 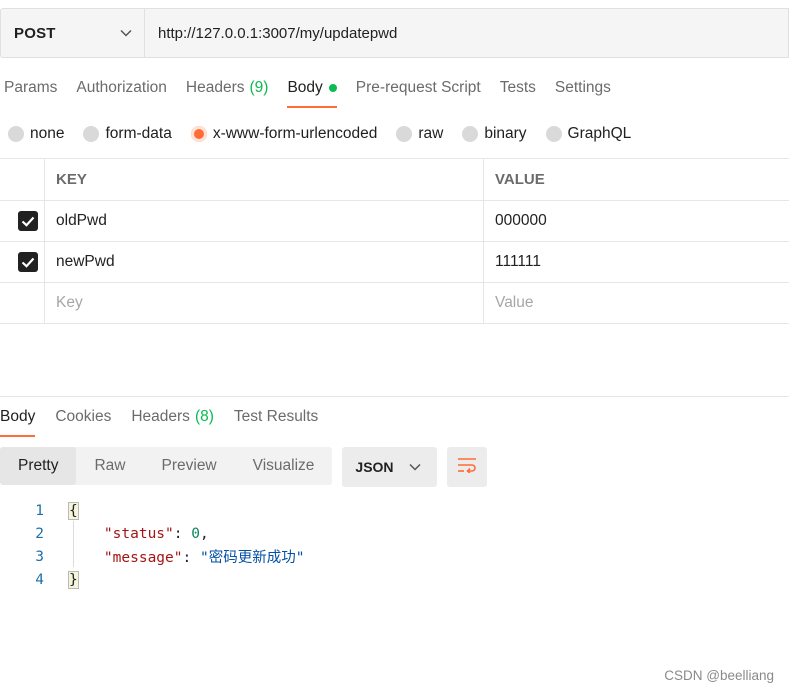 I want to click on view-pretty-button: Pretty, so click(x=38, y=466).